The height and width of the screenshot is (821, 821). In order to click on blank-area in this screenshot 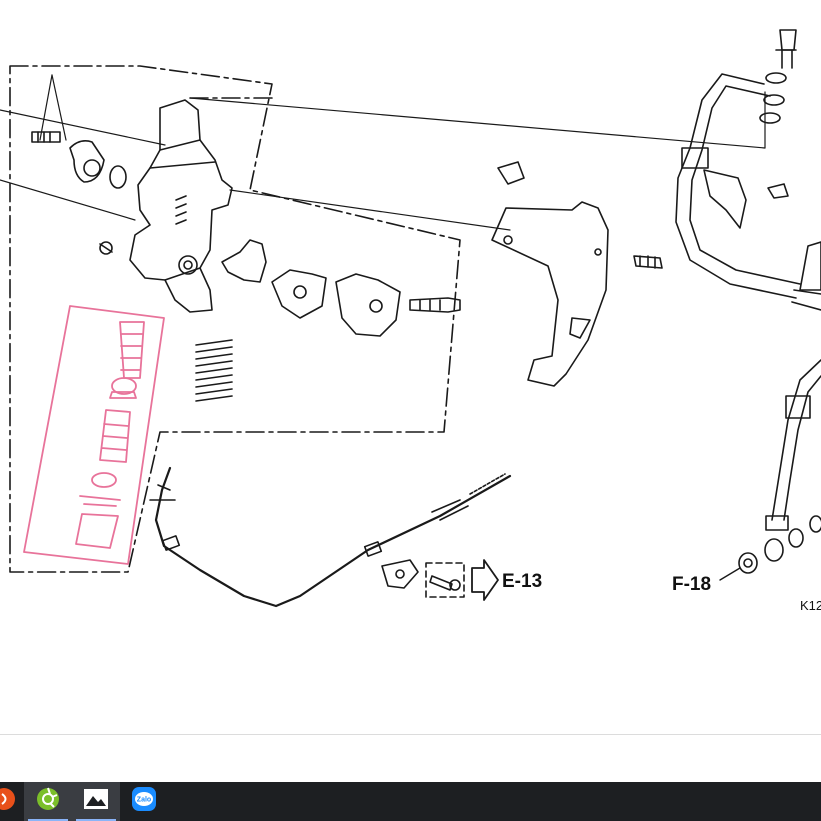, I will do `click(410, 758)`.